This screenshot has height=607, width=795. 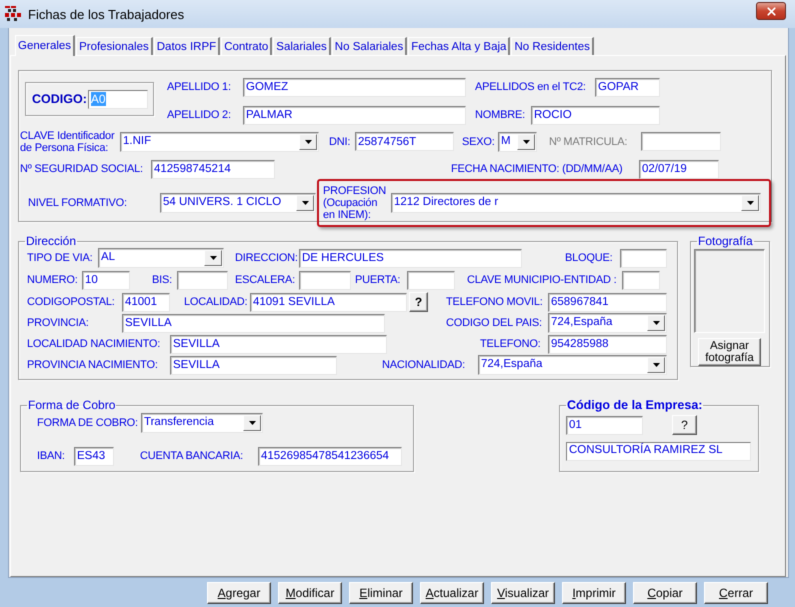 What do you see at coordinates (114, 46) in the screenshot?
I see `tab: Profesionales` at bounding box center [114, 46].